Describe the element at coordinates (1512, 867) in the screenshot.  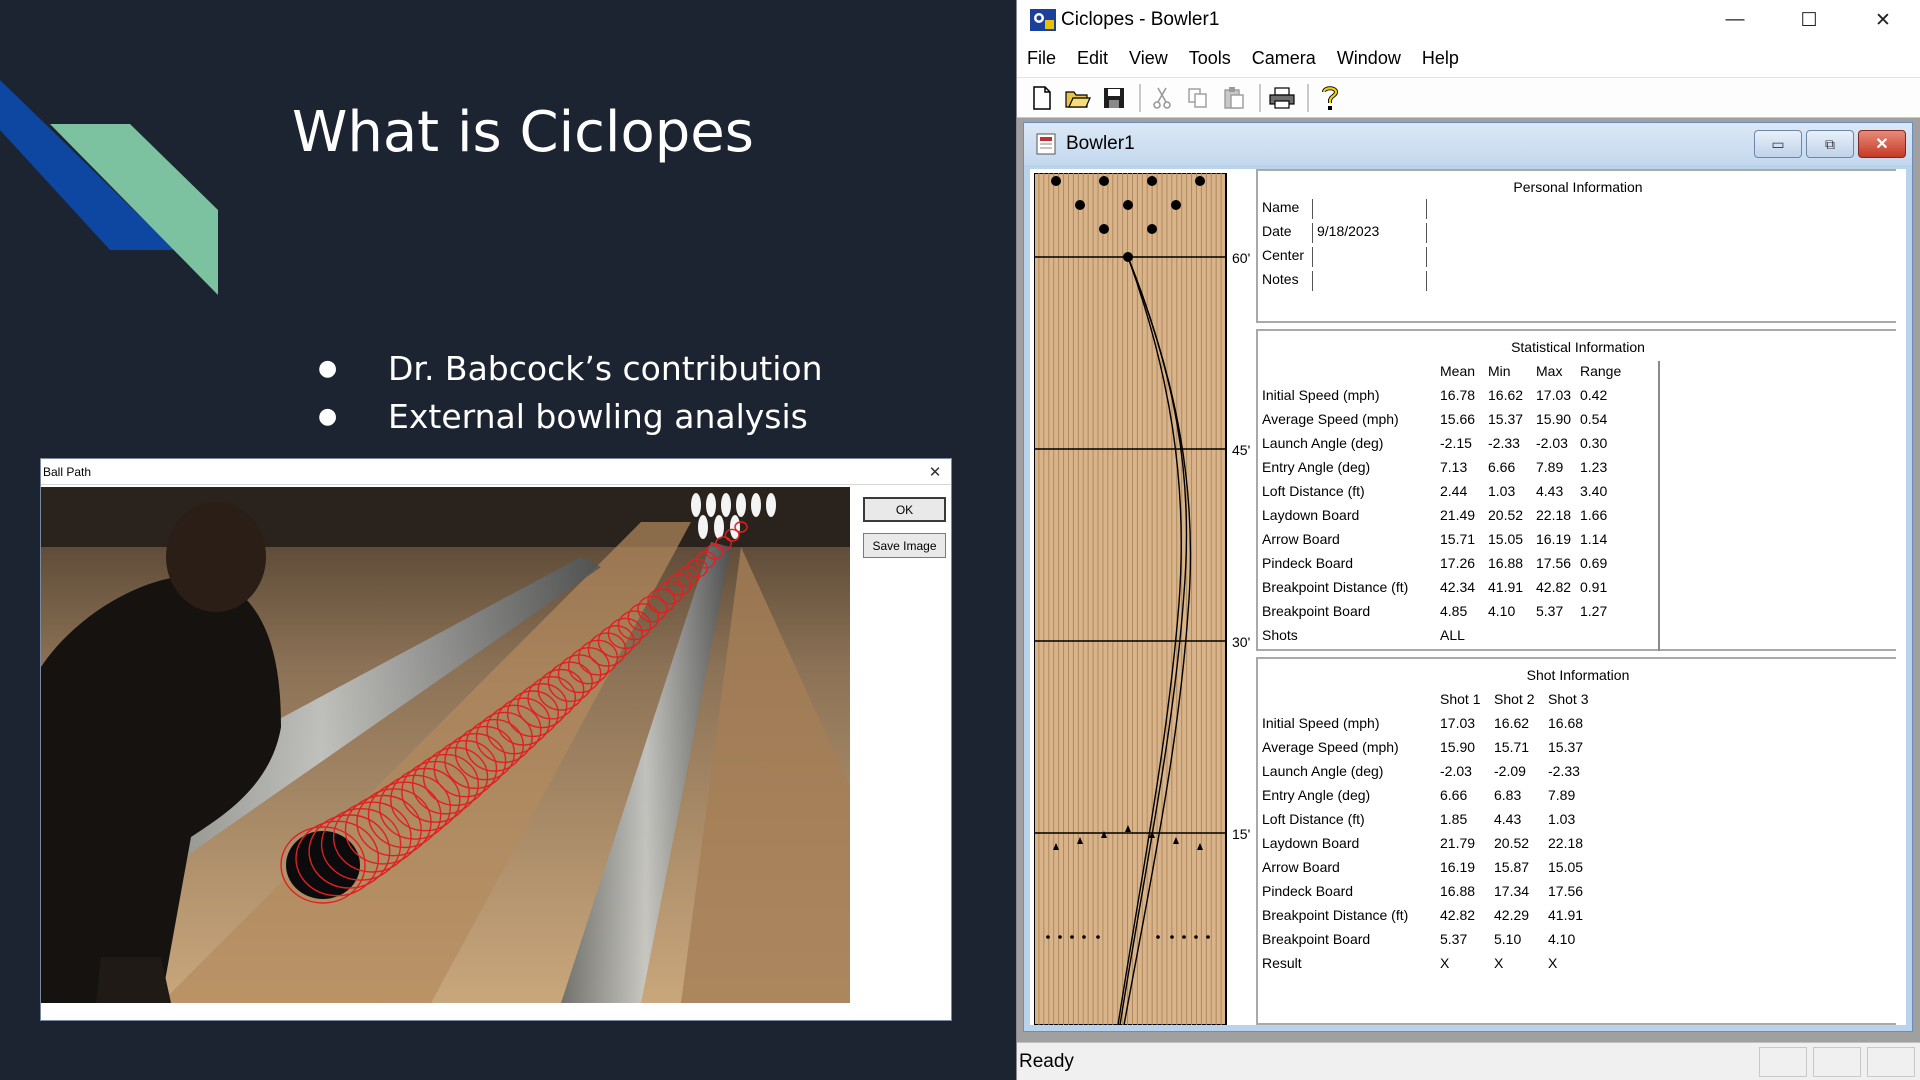
I see `row-value: 15.87` at that location.